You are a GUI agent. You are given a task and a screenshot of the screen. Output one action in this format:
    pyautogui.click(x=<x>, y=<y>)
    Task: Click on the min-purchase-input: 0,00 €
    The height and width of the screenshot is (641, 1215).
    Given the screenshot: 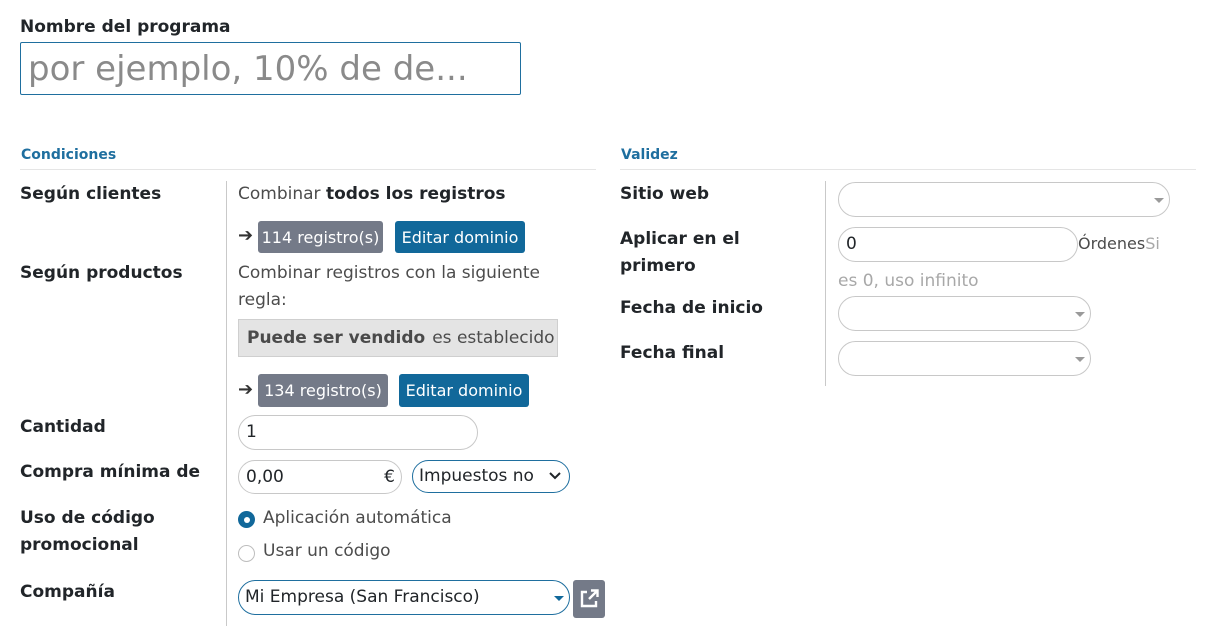 What is the action you would take?
    pyautogui.click(x=320, y=477)
    